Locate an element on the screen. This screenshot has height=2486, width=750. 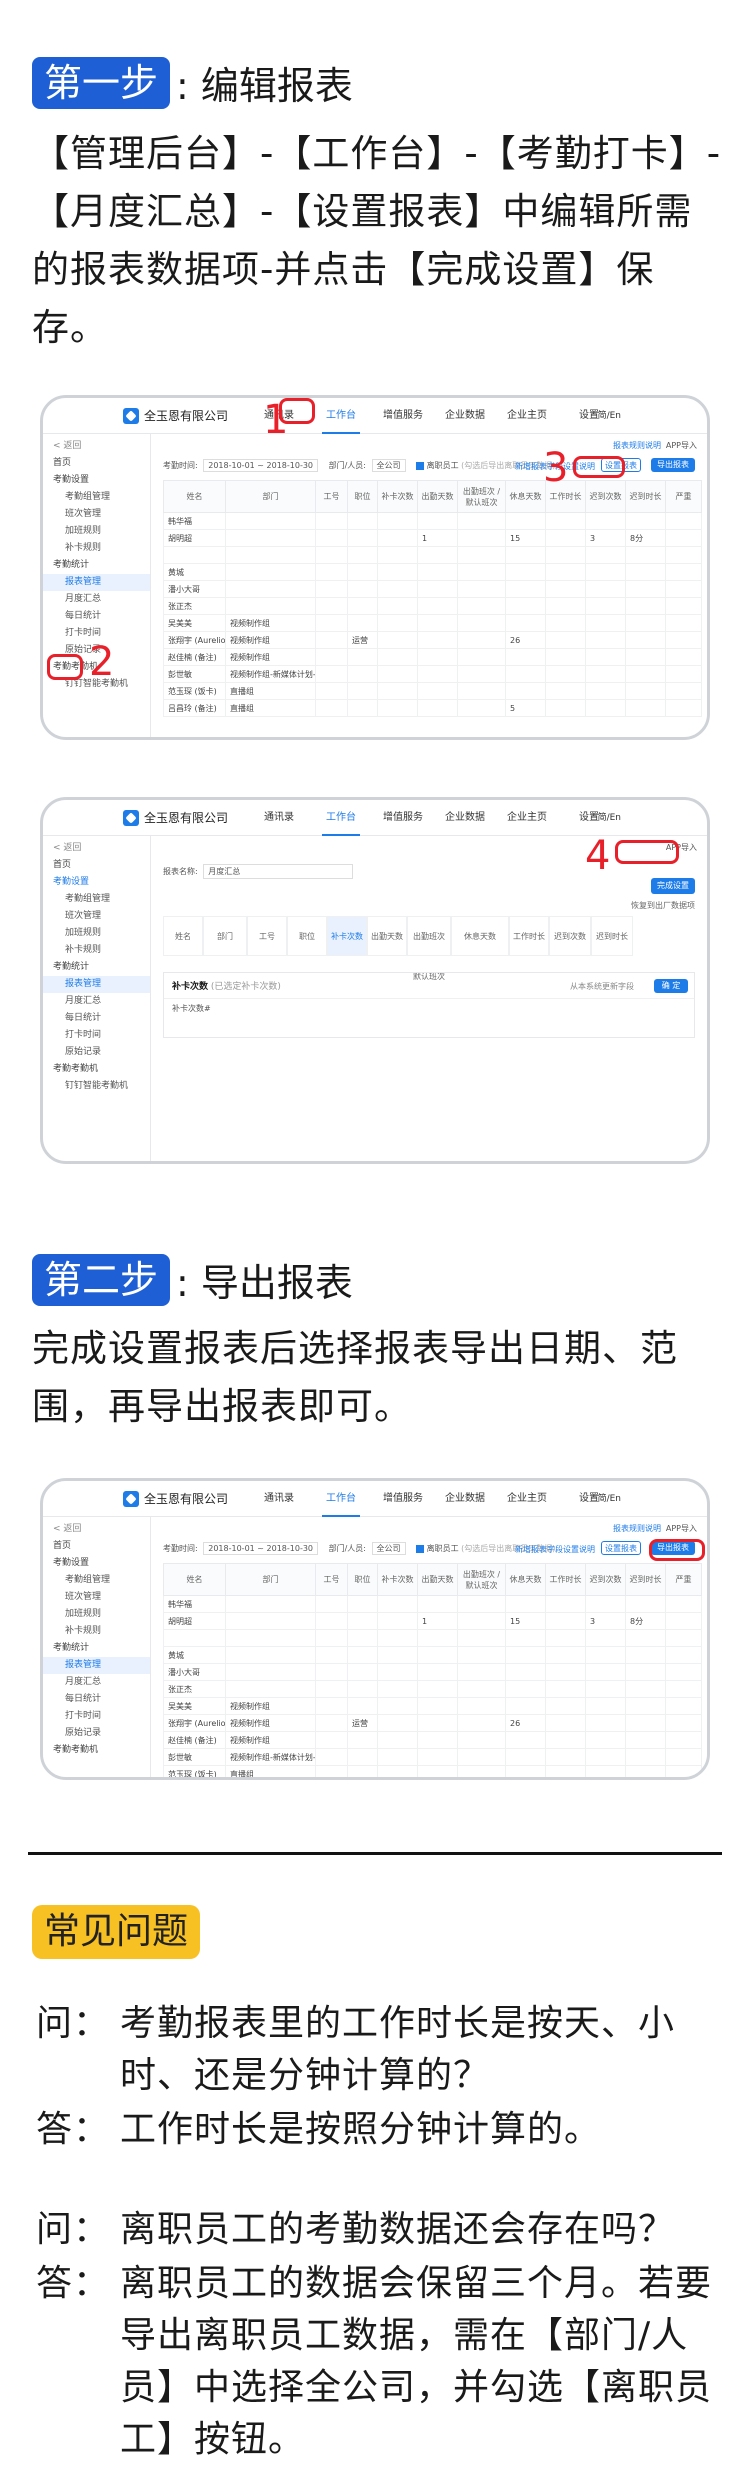
supplement-confirm-button: 确 定 is located at coordinates (671, 986).